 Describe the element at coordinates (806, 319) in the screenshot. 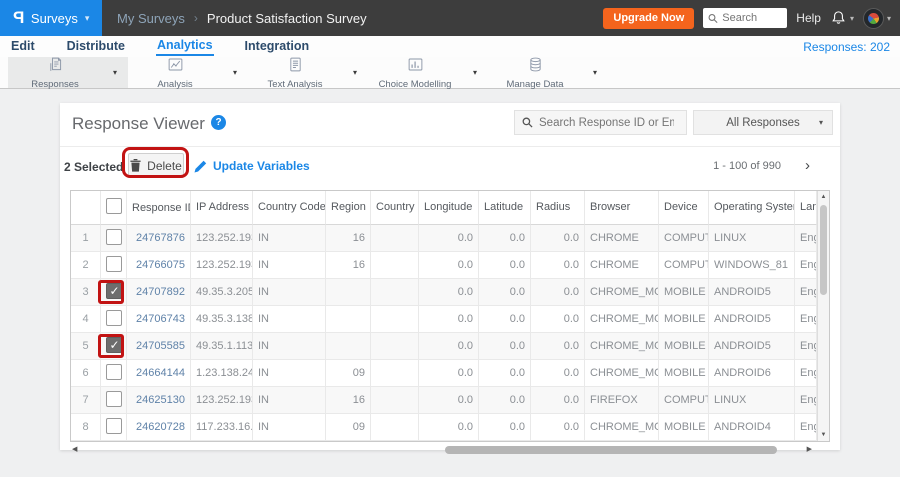

I see `cell: English` at that location.